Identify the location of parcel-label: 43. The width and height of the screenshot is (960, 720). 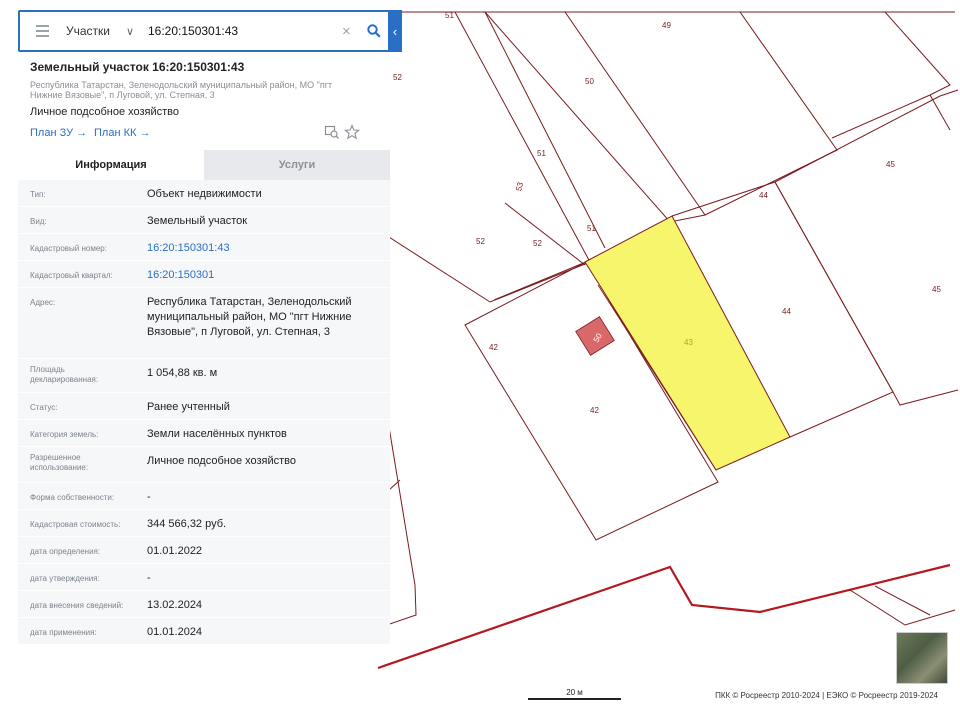
(688, 342).